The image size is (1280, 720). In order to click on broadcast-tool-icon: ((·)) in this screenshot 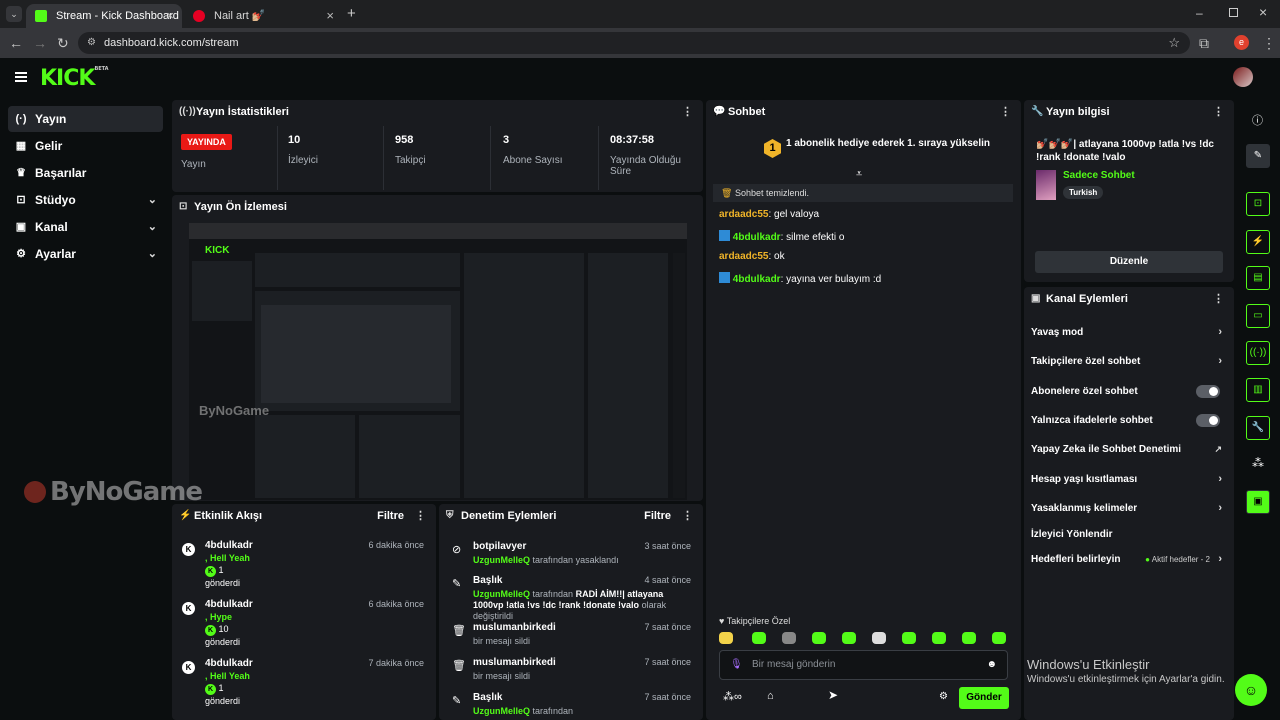, I will do `click(1258, 353)`.